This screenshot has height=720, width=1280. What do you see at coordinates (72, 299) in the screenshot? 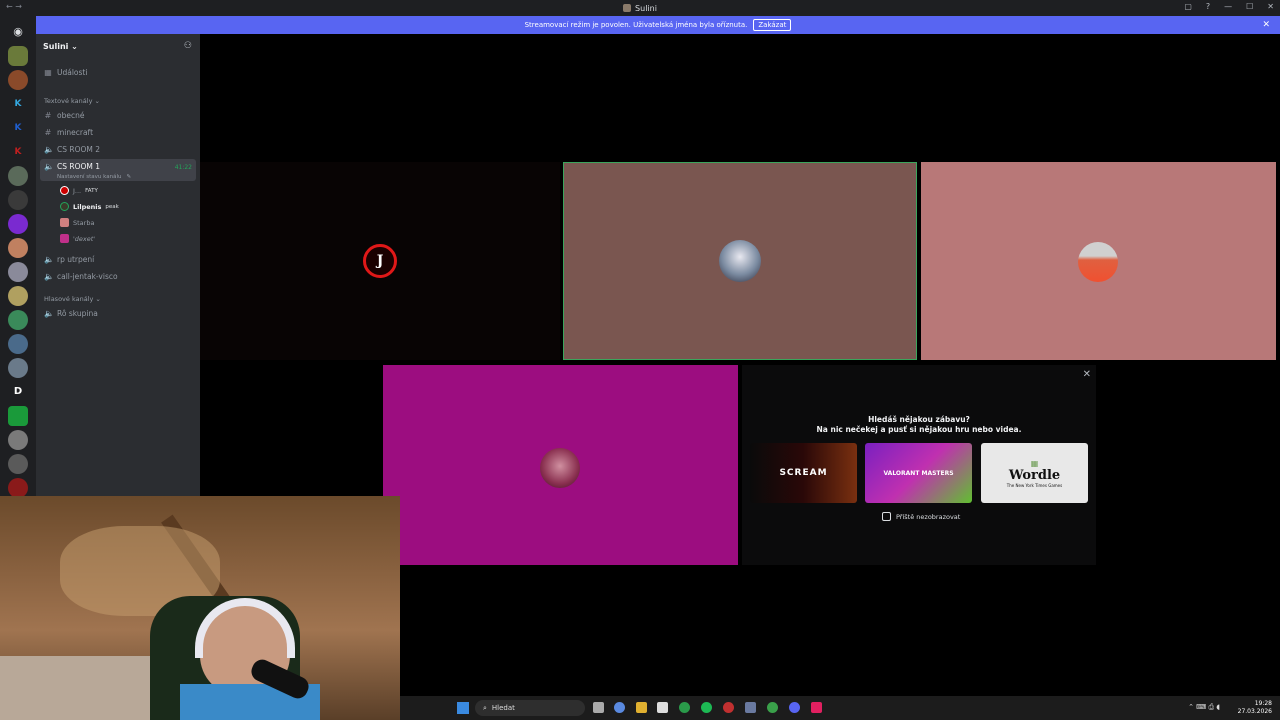
I see `category-voice-channels: Hlasové kanály ⌄` at bounding box center [72, 299].